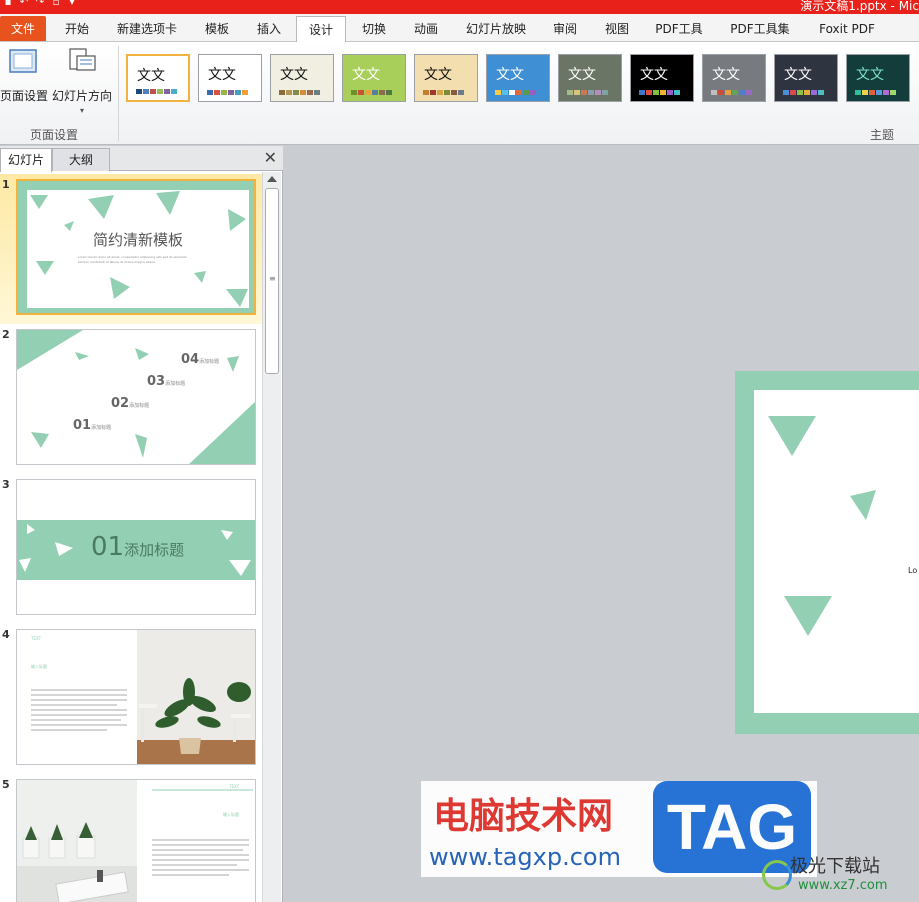 The height and width of the screenshot is (902, 919). What do you see at coordinates (6, 784) in the screenshot?
I see `slide-number: 5` at bounding box center [6, 784].